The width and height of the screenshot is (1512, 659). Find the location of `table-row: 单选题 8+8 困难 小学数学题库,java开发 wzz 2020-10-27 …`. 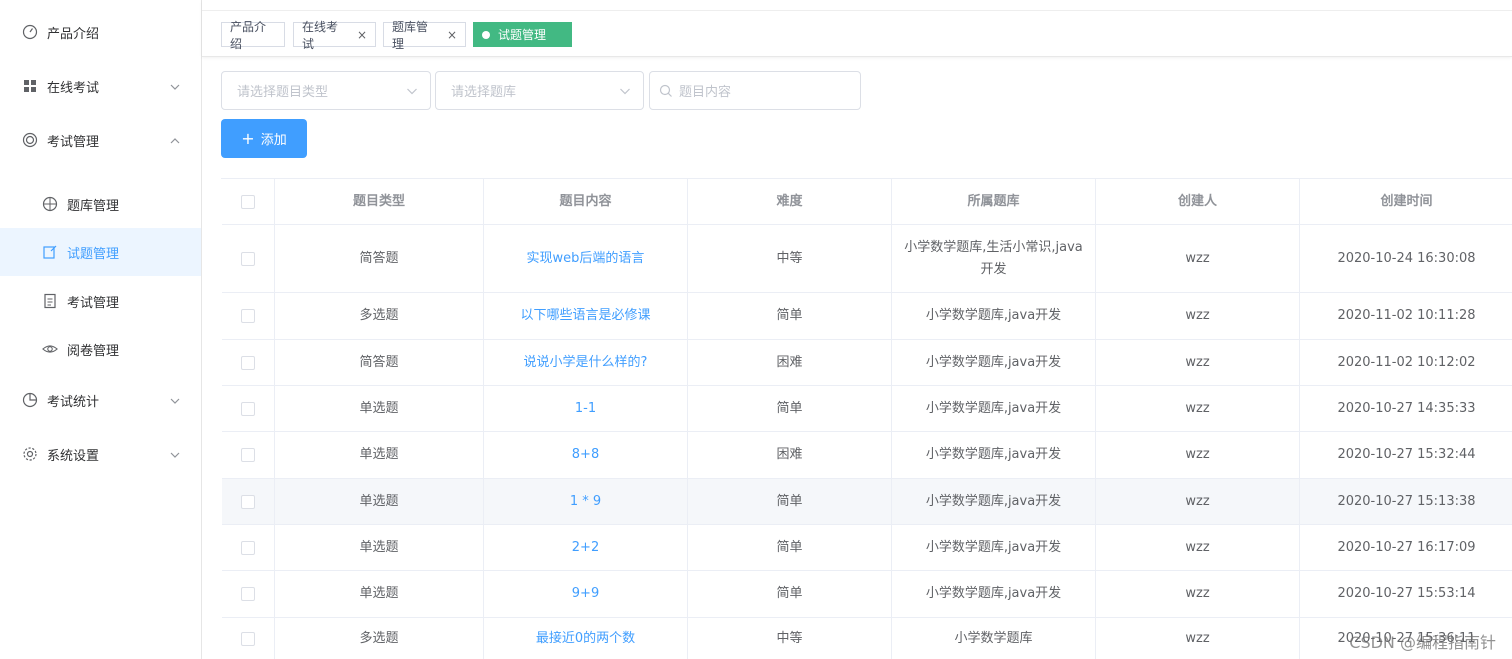

table-row: 单选题 8+8 困难 小学数学题库,java开发 wzz 2020-10-27 … is located at coordinates (867, 455).